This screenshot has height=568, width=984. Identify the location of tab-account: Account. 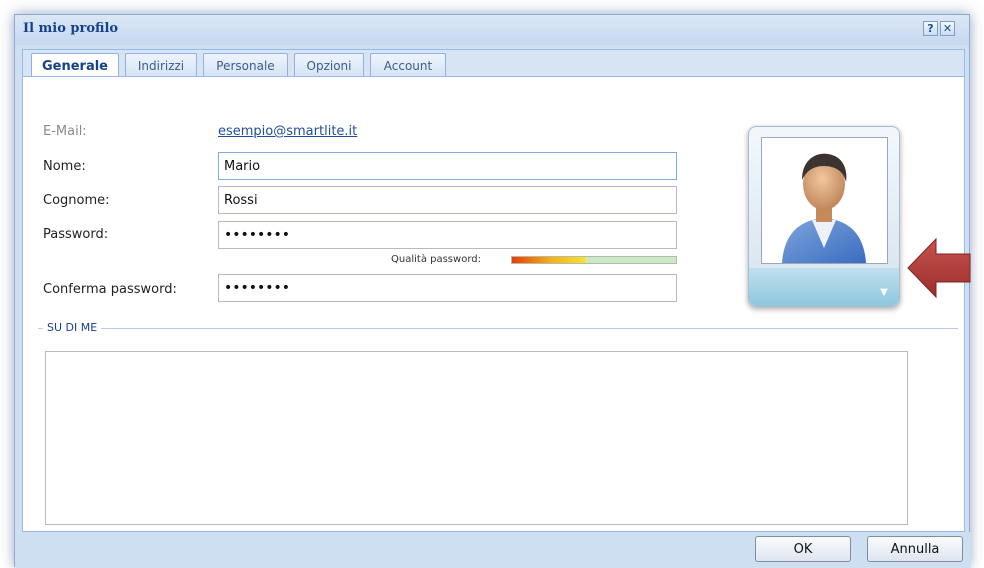
(408, 65).